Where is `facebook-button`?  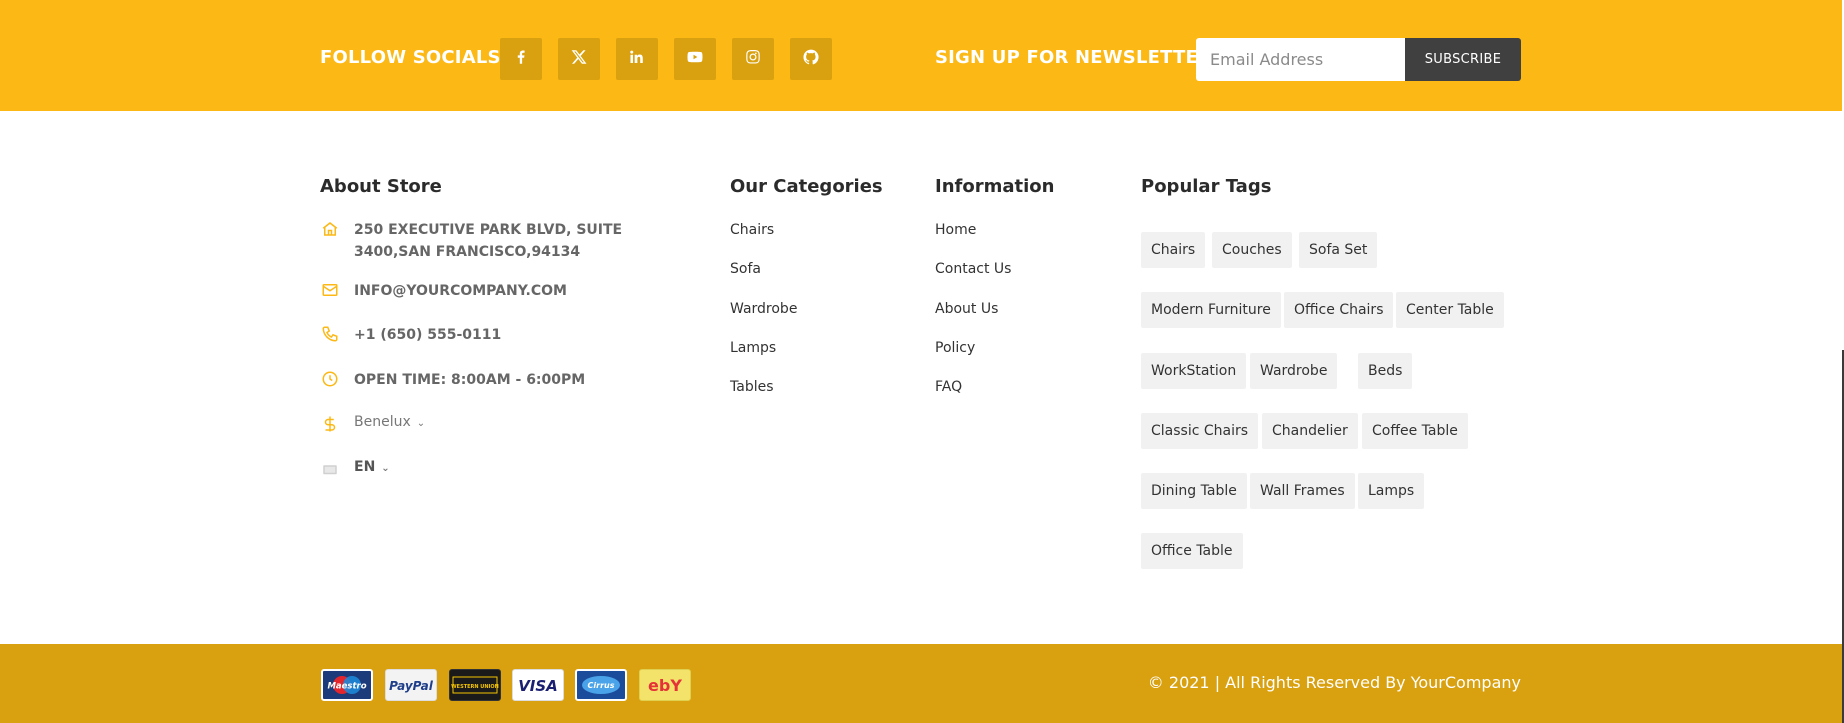
facebook-button is located at coordinates (521, 59).